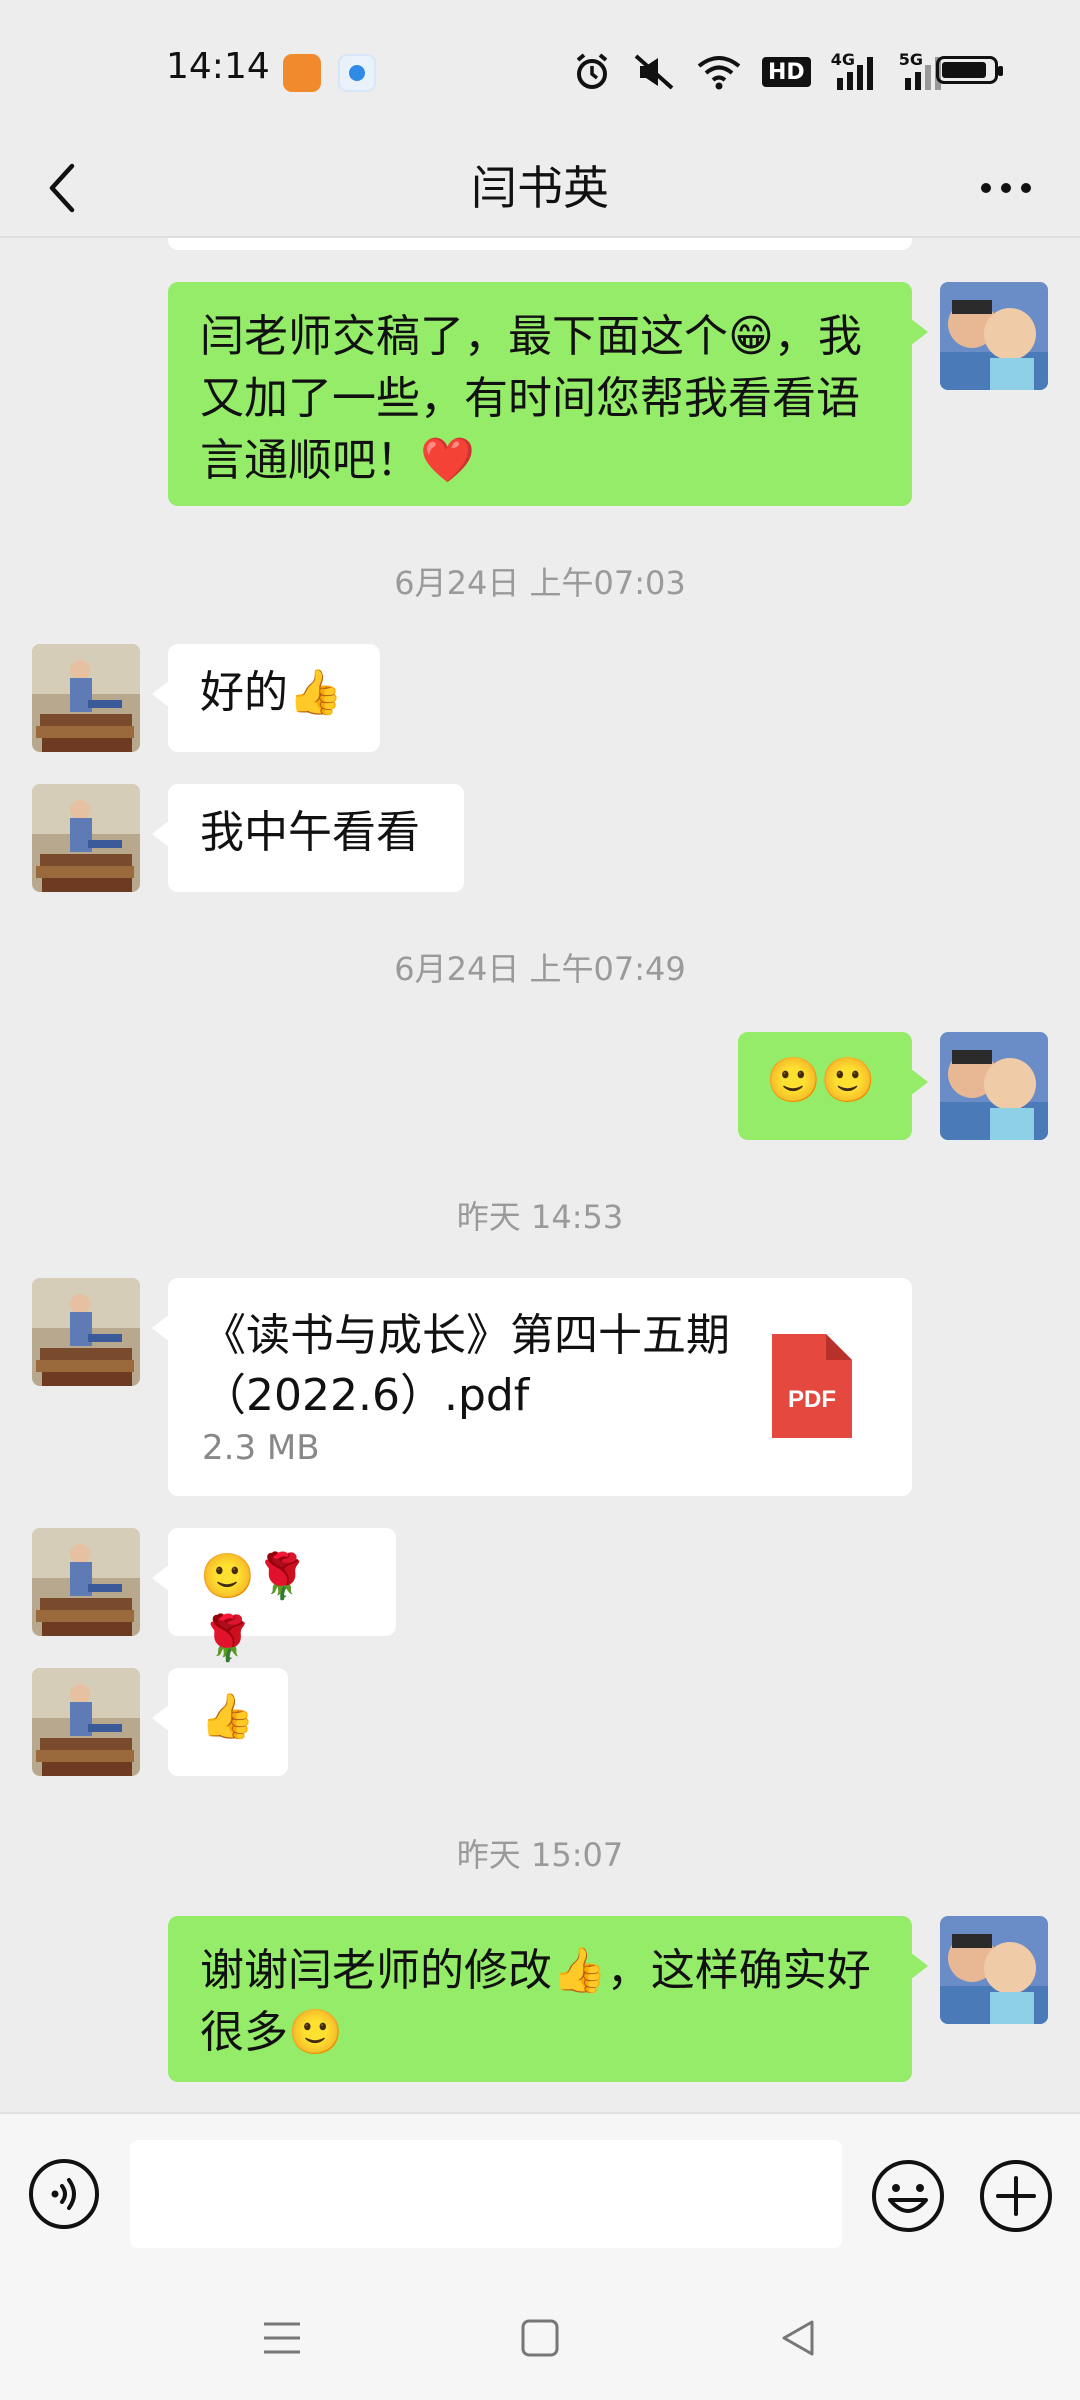 This screenshot has width=1080, height=2400. I want to click on message-text: 好的👍, so click(271, 692).